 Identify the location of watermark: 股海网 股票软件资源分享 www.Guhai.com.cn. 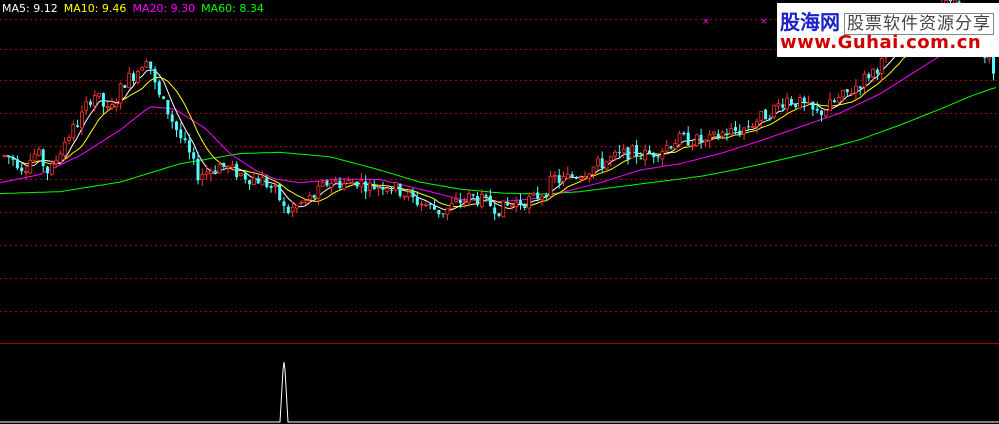
(888, 30).